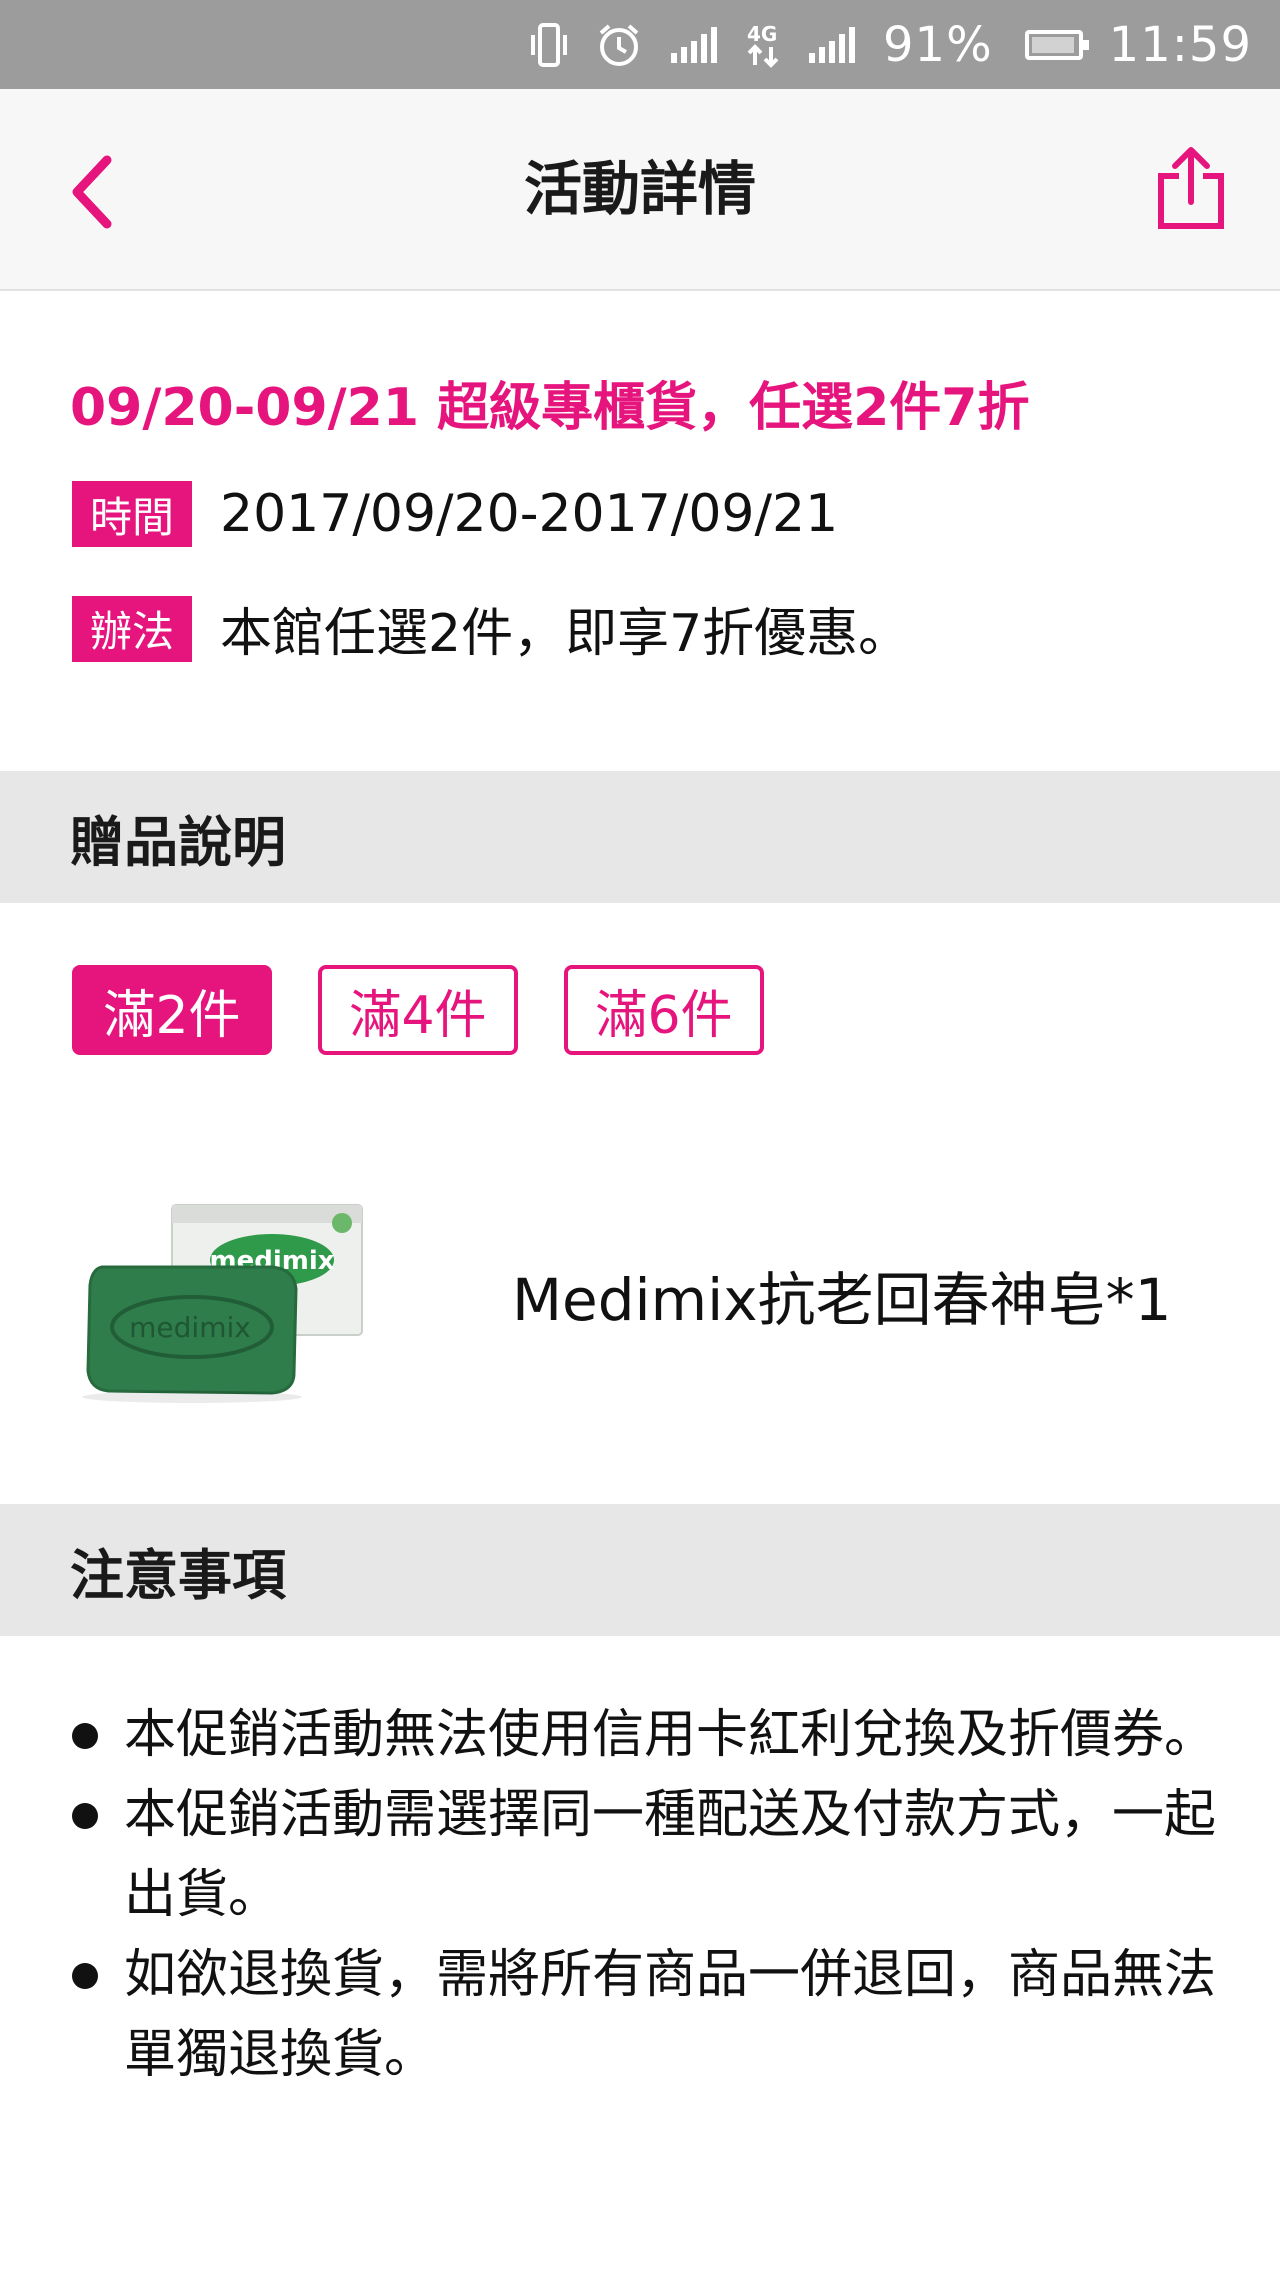 The width and height of the screenshot is (1280, 2276). I want to click on gift-tier-tabs: 滿2件 滿4件 滿6件, so click(418, 1010).